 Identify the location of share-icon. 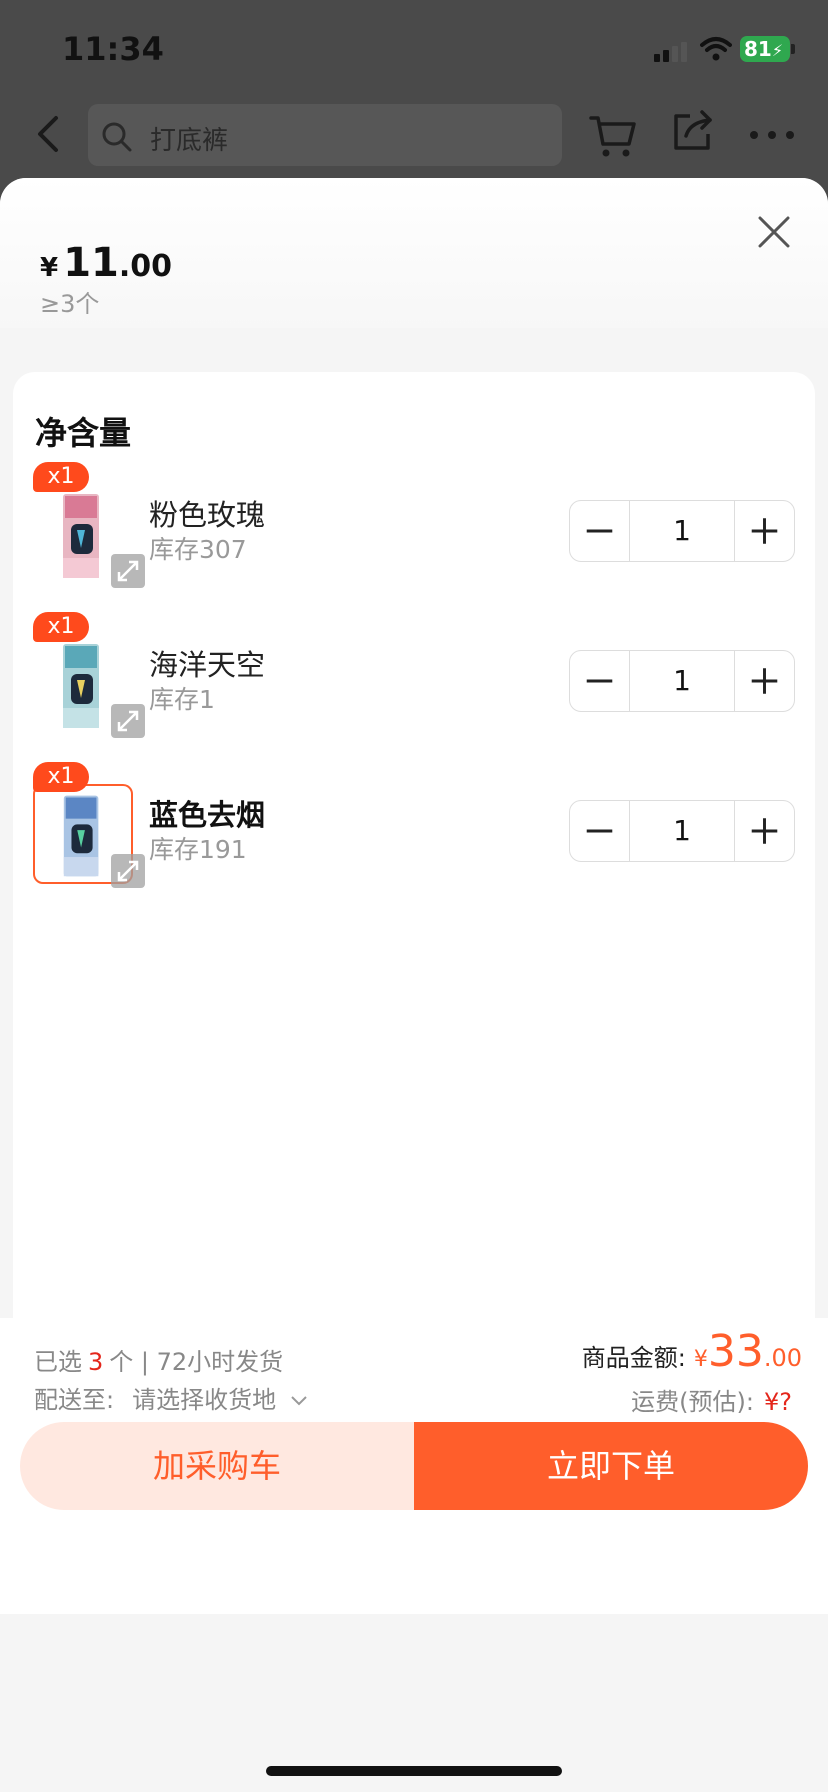
(693, 131).